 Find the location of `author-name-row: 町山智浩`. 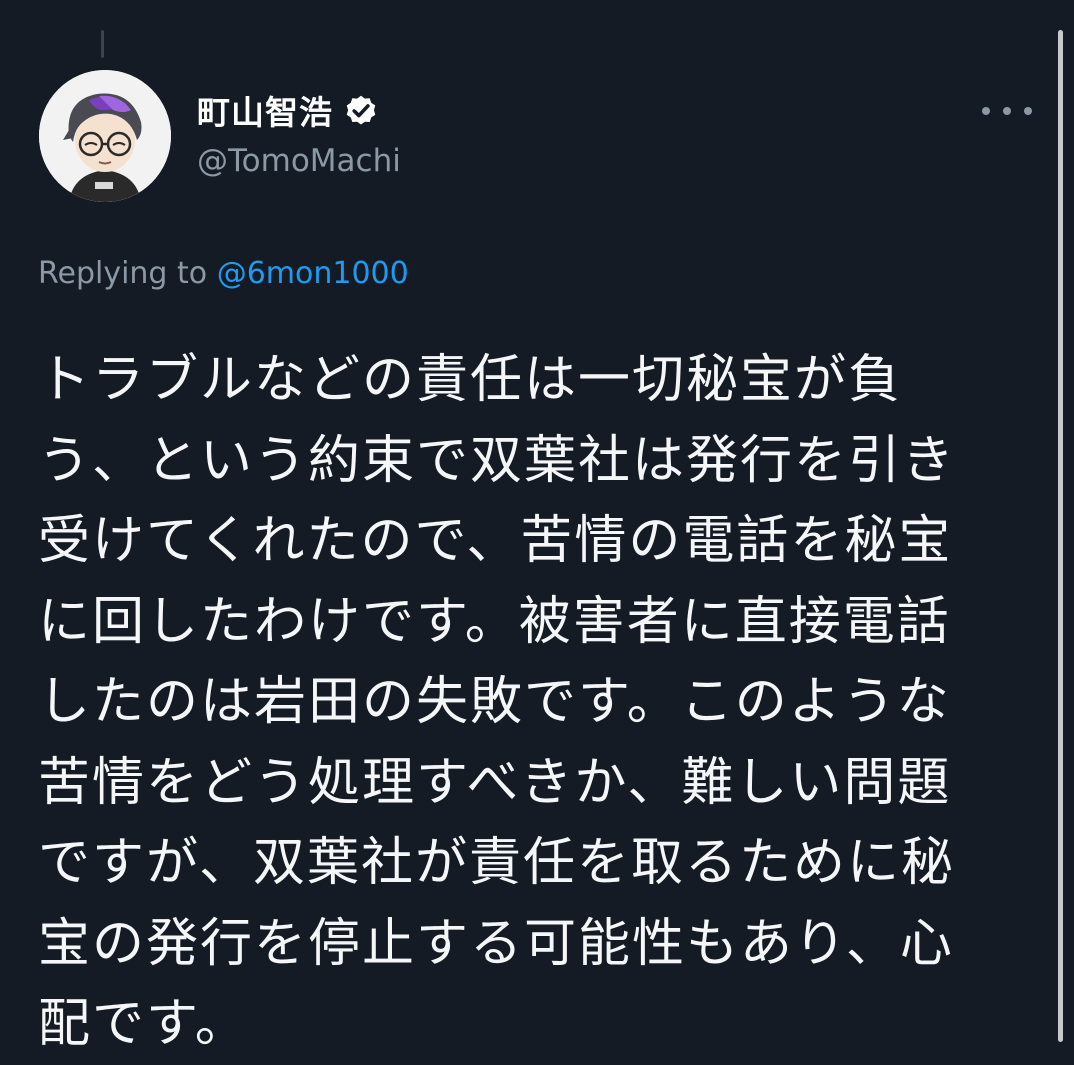

author-name-row: 町山智浩 is located at coordinates (288, 110).